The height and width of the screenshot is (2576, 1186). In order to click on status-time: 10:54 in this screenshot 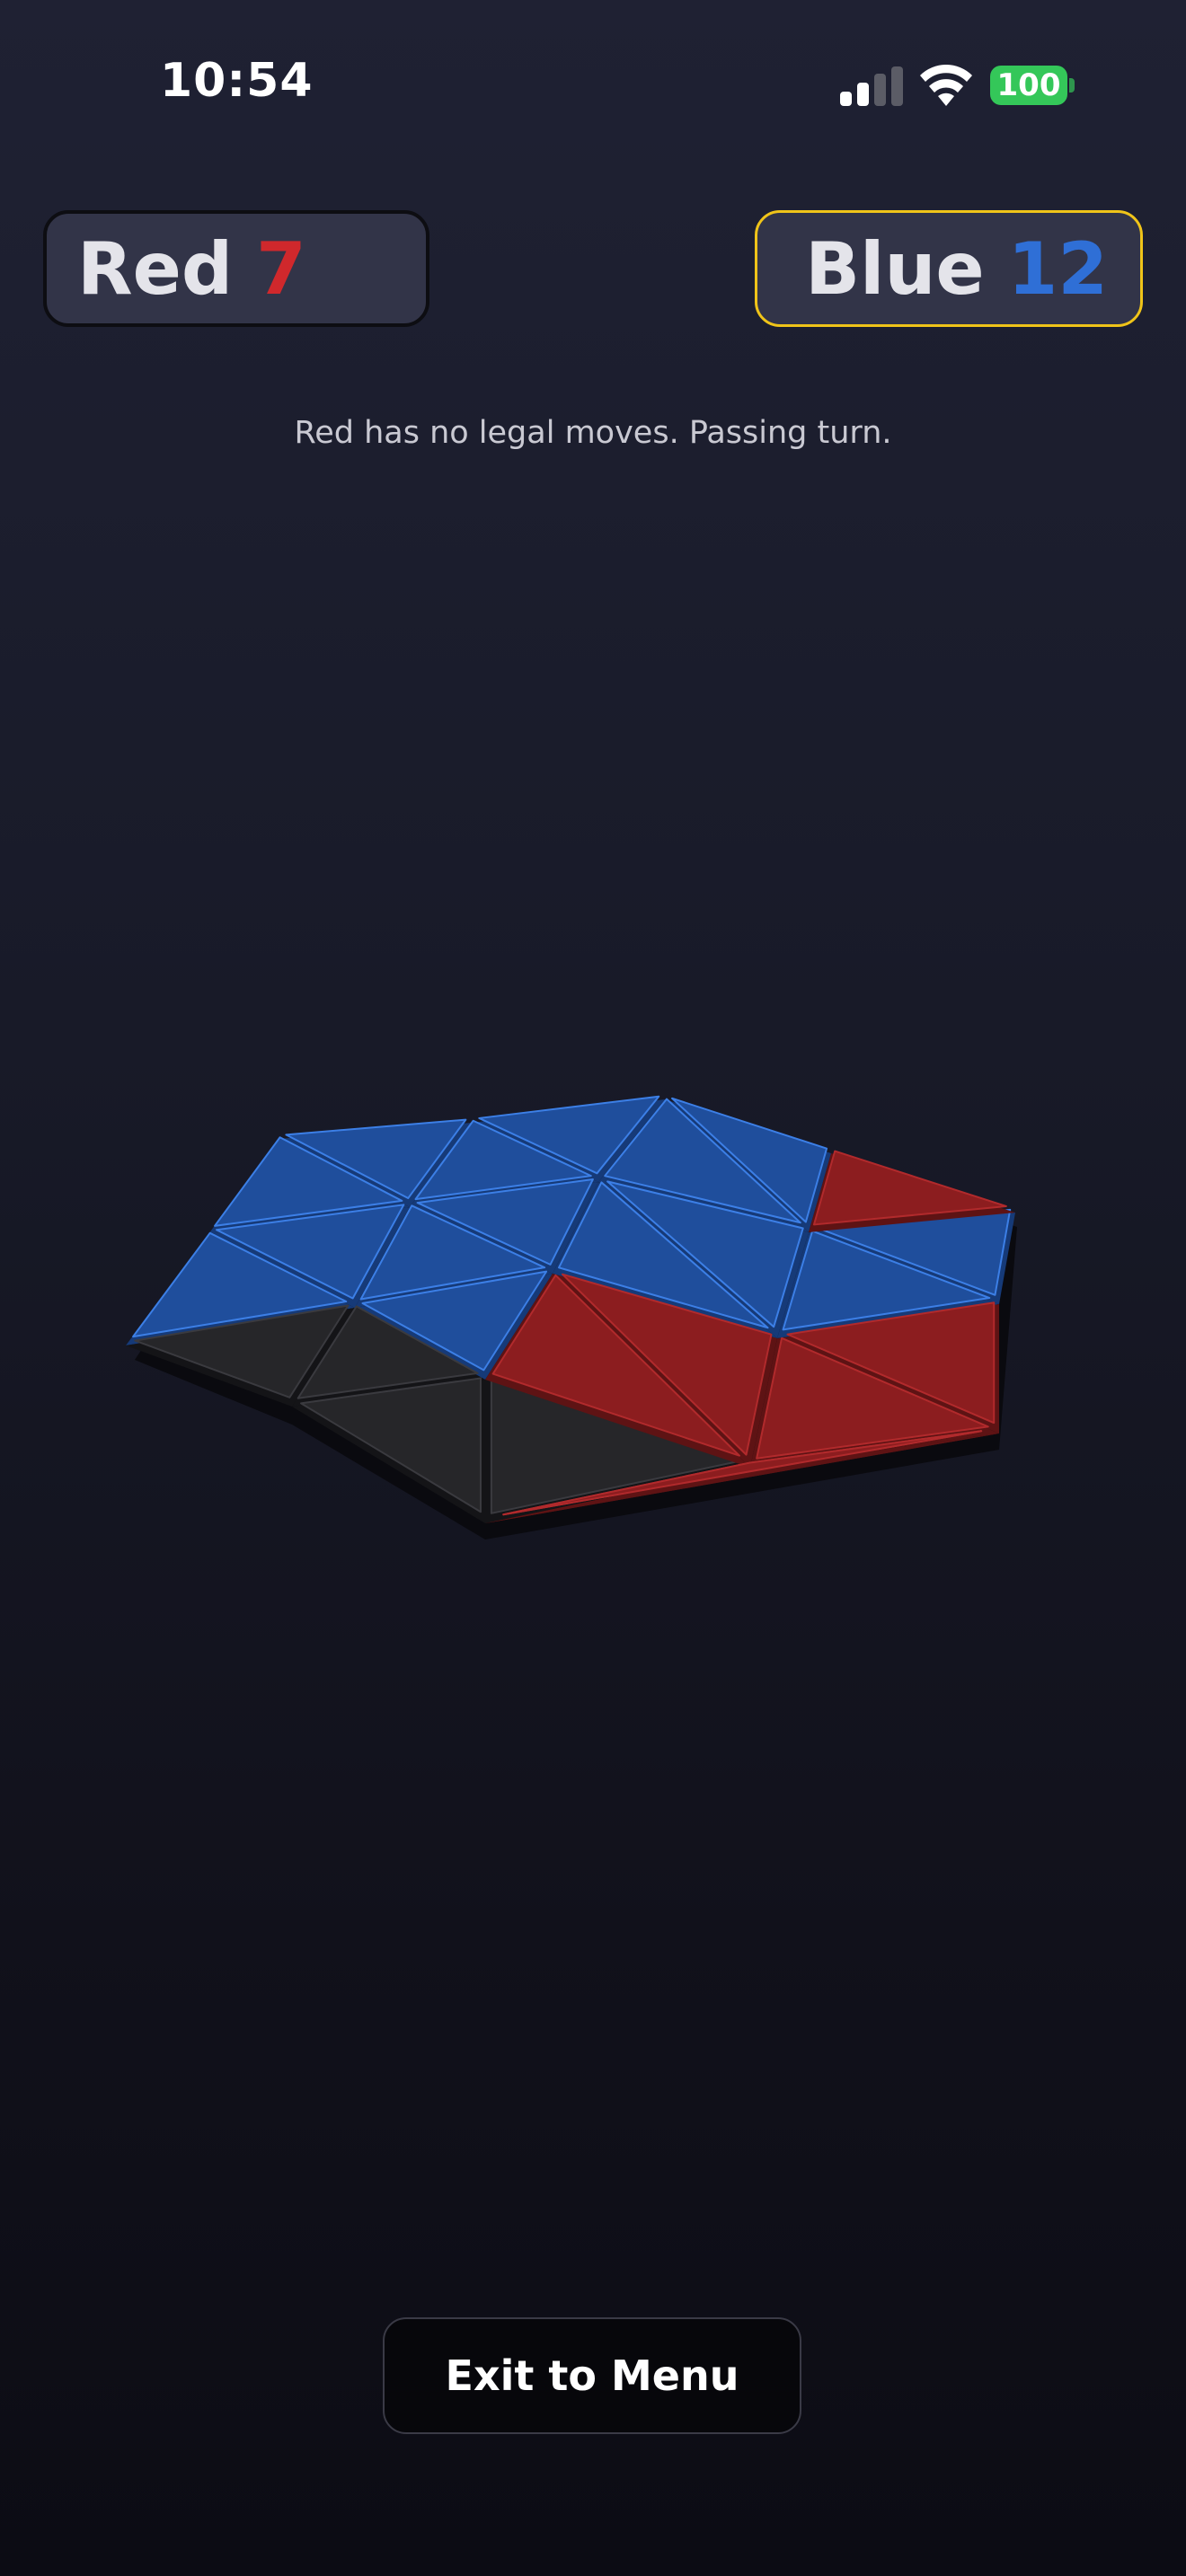, I will do `click(237, 81)`.